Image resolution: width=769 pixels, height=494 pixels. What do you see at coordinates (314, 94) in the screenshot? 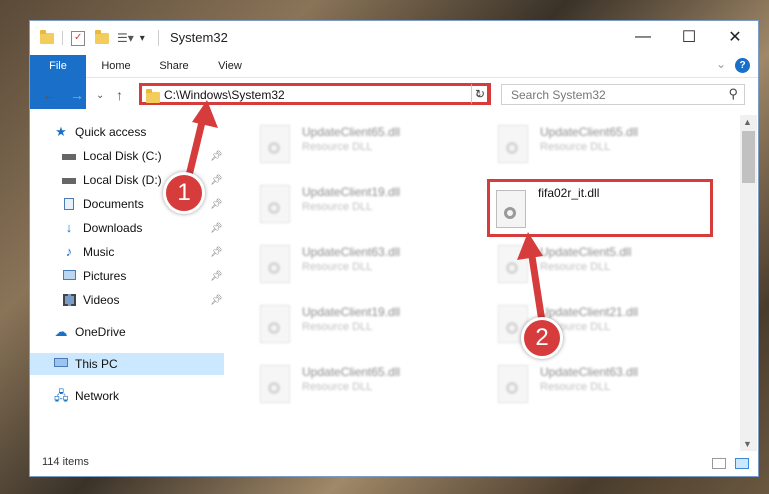
I see `address-bar: C:\Windows\System32 ⌄` at bounding box center [314, 94].